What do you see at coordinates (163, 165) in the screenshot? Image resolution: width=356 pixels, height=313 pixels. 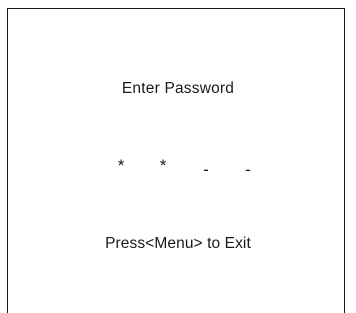 I see `password-slot-2: *` at bounding box center [163, 165].